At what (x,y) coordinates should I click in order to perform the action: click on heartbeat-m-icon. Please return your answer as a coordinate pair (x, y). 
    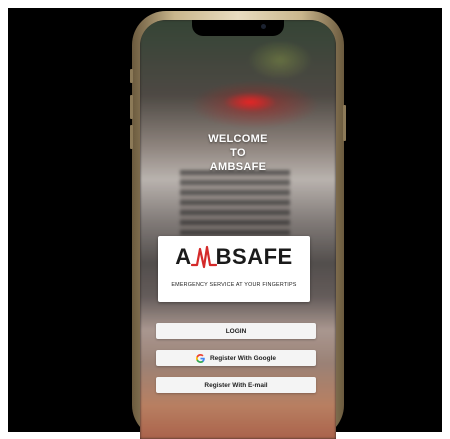
    Looking at the image, I should click on (203, 257).